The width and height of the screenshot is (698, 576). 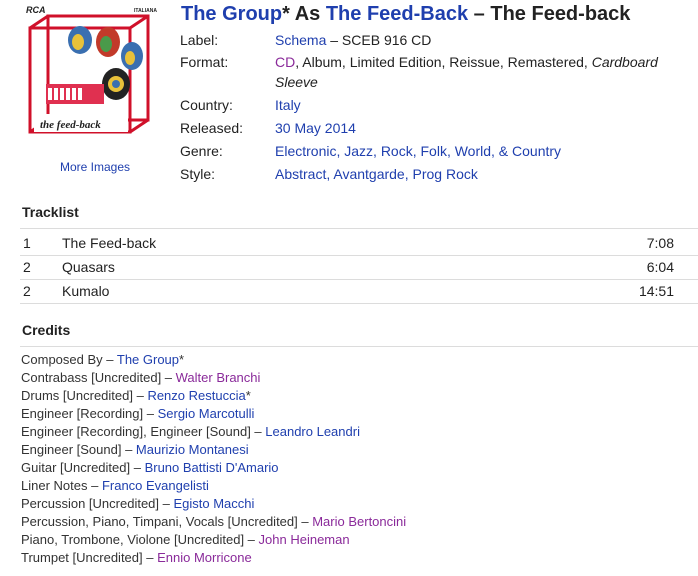 I want to click on credit-artist-link: Bruno Battisti D'Amario, so click(x=212, y=467).